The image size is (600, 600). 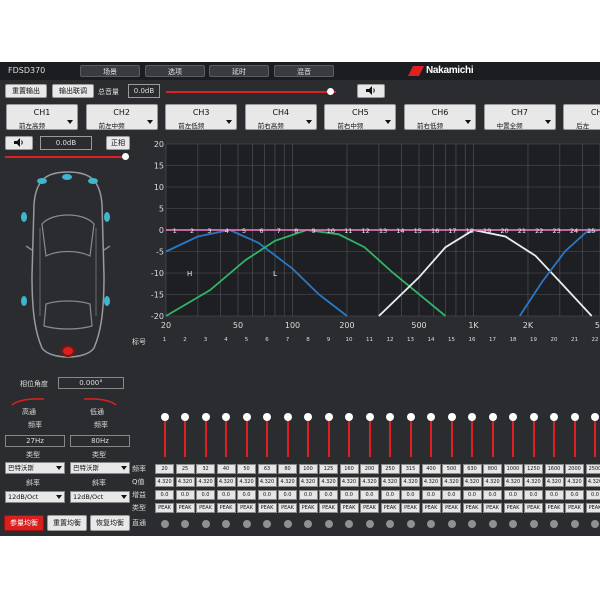 I want to click on band-freq-cell: 32, so click(x=205, y=469).